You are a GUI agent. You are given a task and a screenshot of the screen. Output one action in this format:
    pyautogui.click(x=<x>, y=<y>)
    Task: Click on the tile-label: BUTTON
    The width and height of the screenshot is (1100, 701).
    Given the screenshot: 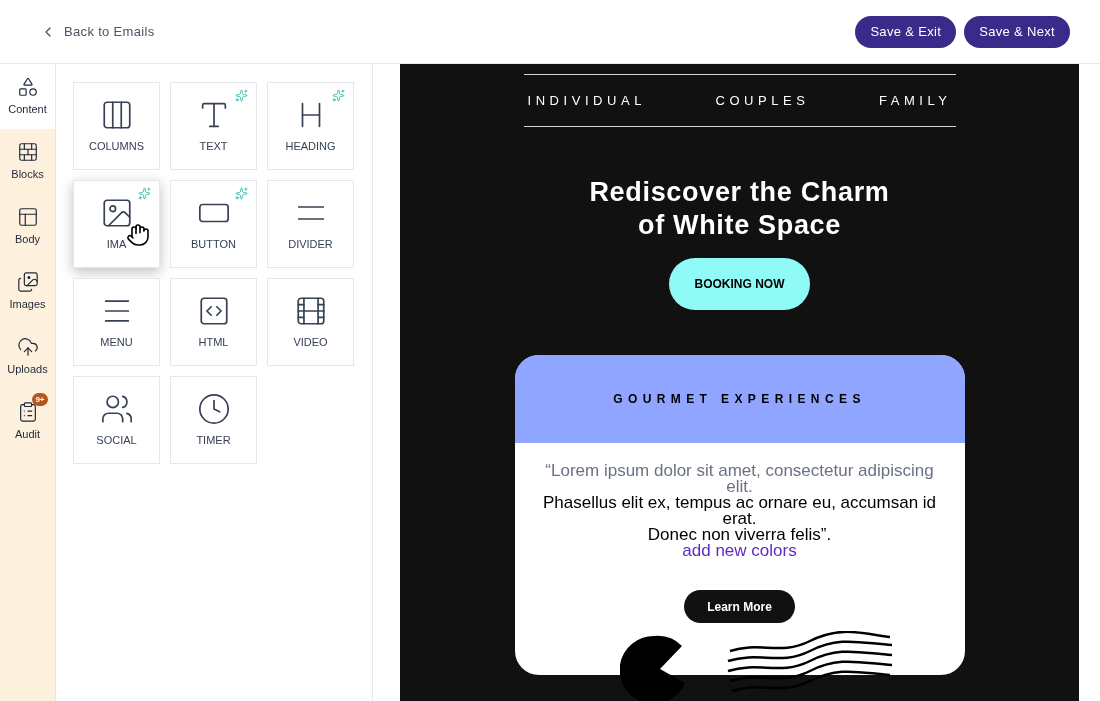 What is the action you would take?
    pyautogui.click(x=213, y=244)
    